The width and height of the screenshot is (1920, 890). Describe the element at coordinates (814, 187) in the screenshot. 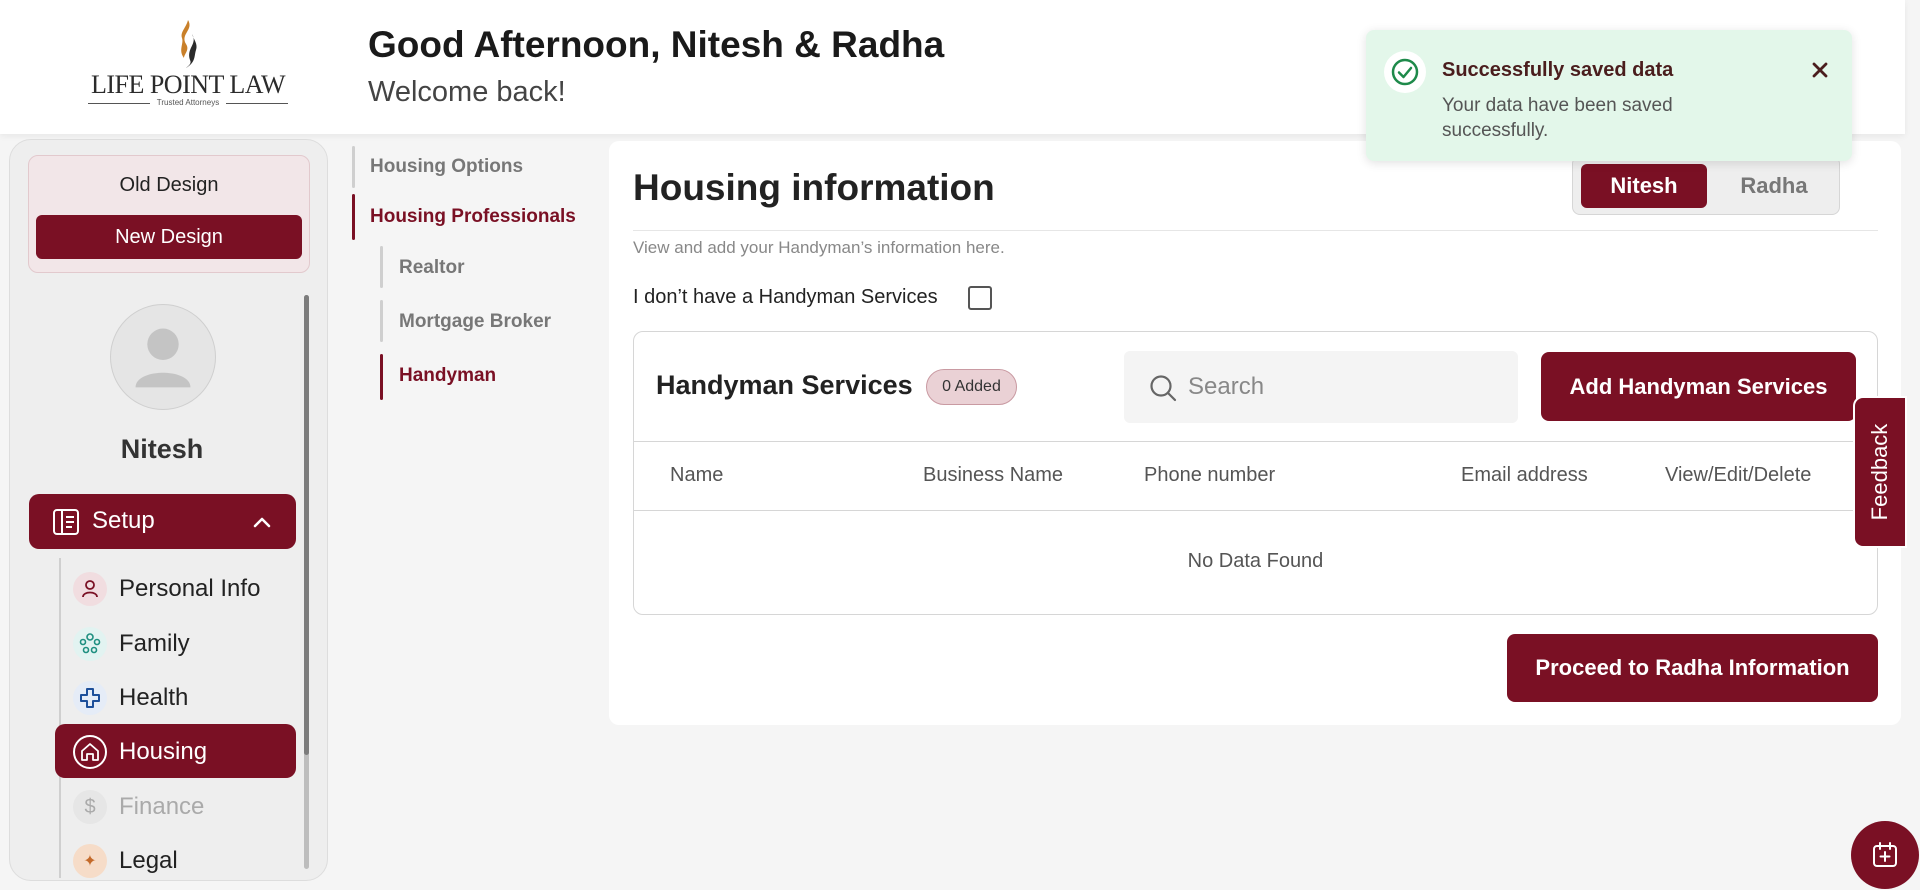

I see `page-title: Housing information` at that location.